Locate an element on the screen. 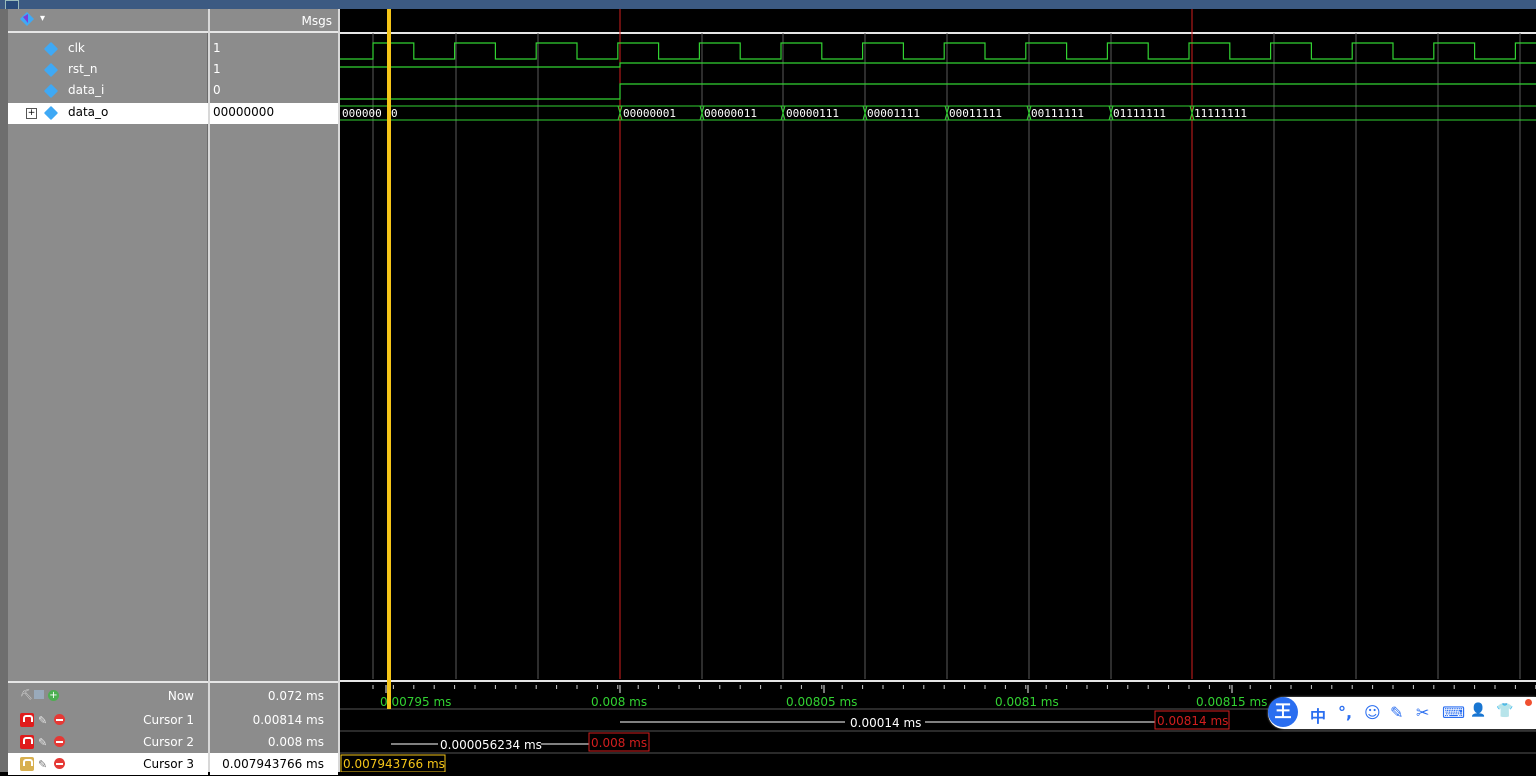 Image resolution: width=1536 pixels, height=776 pixels. bus-value: 00111111 is located at coordinates (1057, 113).